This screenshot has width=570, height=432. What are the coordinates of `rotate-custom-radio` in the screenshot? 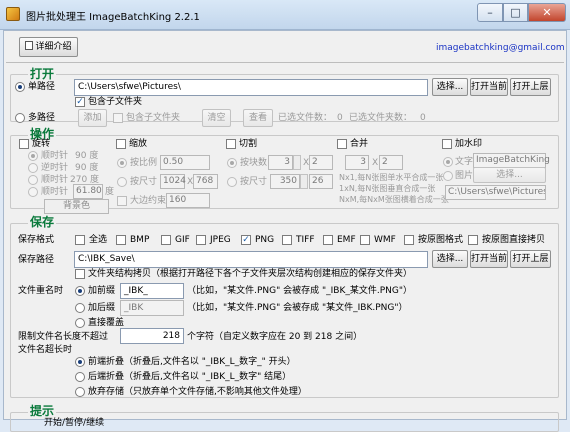 It's located at (33, 192).